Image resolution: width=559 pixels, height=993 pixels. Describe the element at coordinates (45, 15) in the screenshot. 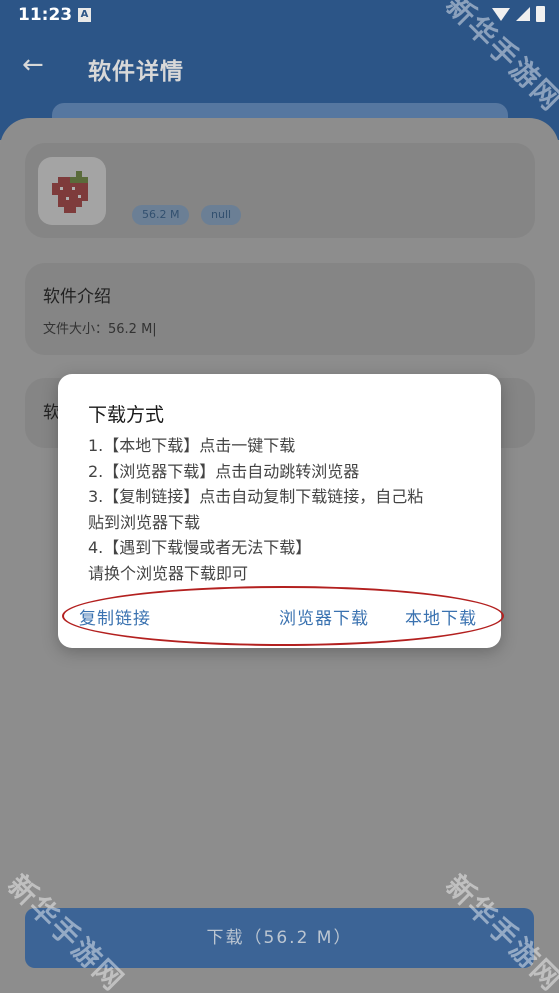

I see `status-time: 11:23` at that location.